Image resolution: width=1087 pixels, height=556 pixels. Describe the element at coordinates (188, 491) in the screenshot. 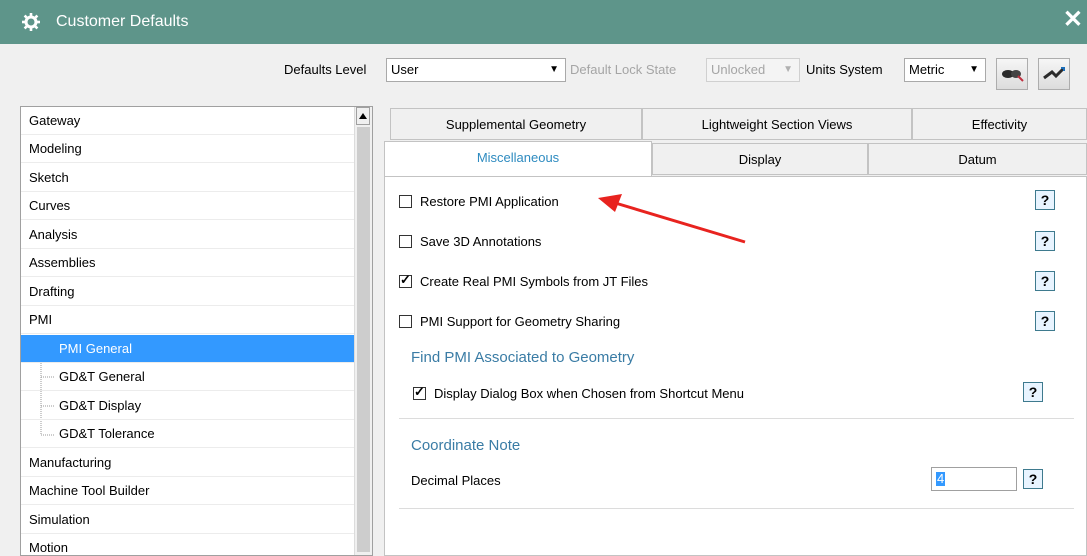

I see `tree-item-machine-tool-builder: Machine Tool Builder` at that location.